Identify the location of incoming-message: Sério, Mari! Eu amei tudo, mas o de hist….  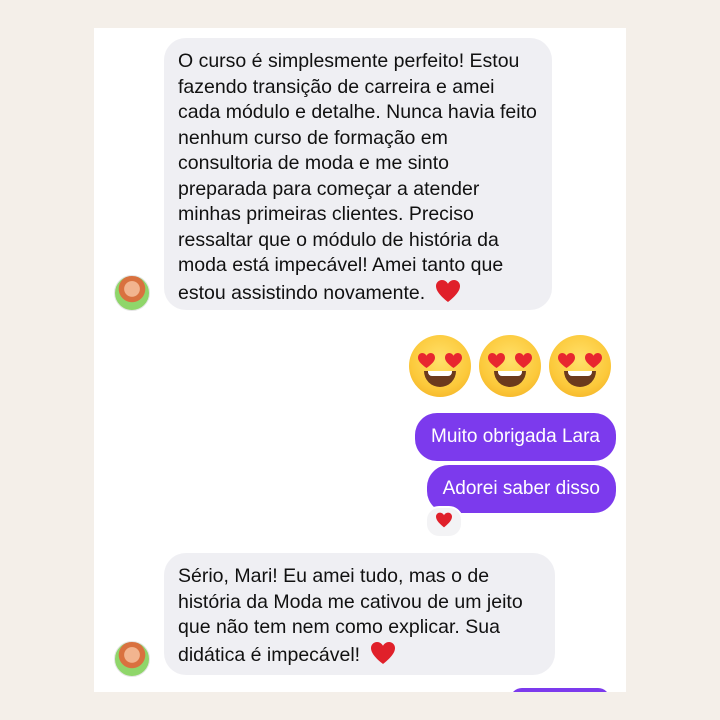
(359, 614).